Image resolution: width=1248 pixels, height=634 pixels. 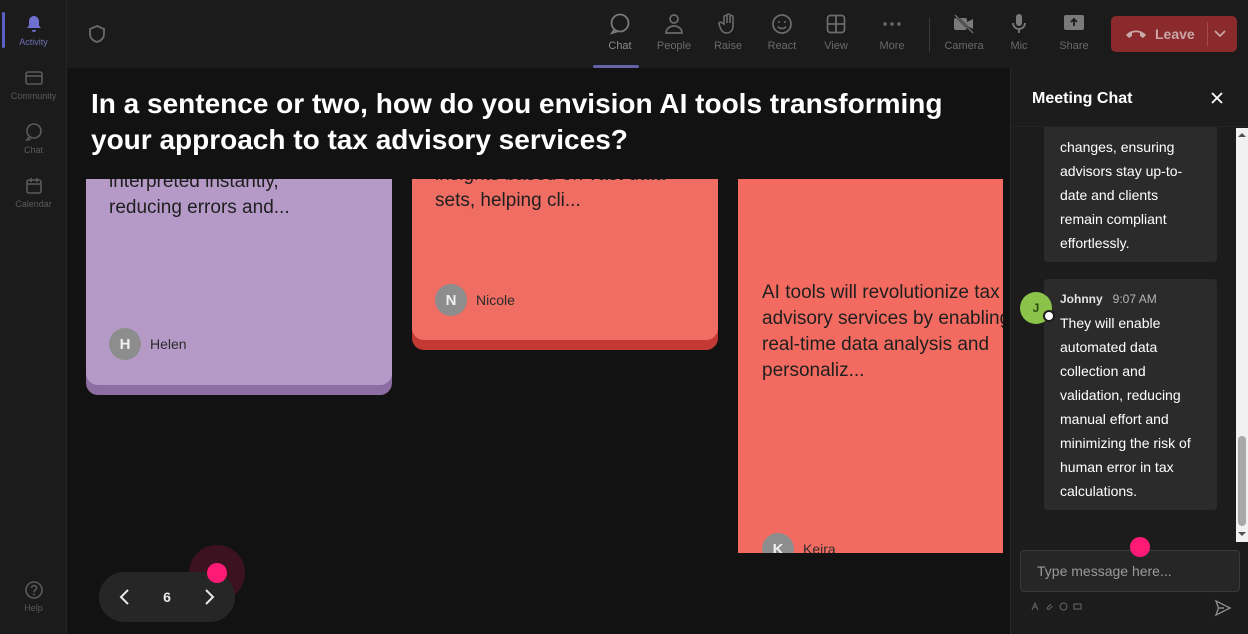 What do you see at coordinates (892, 24) in the screenshot?
I see `more-icon` at bounding box center [892, 24].